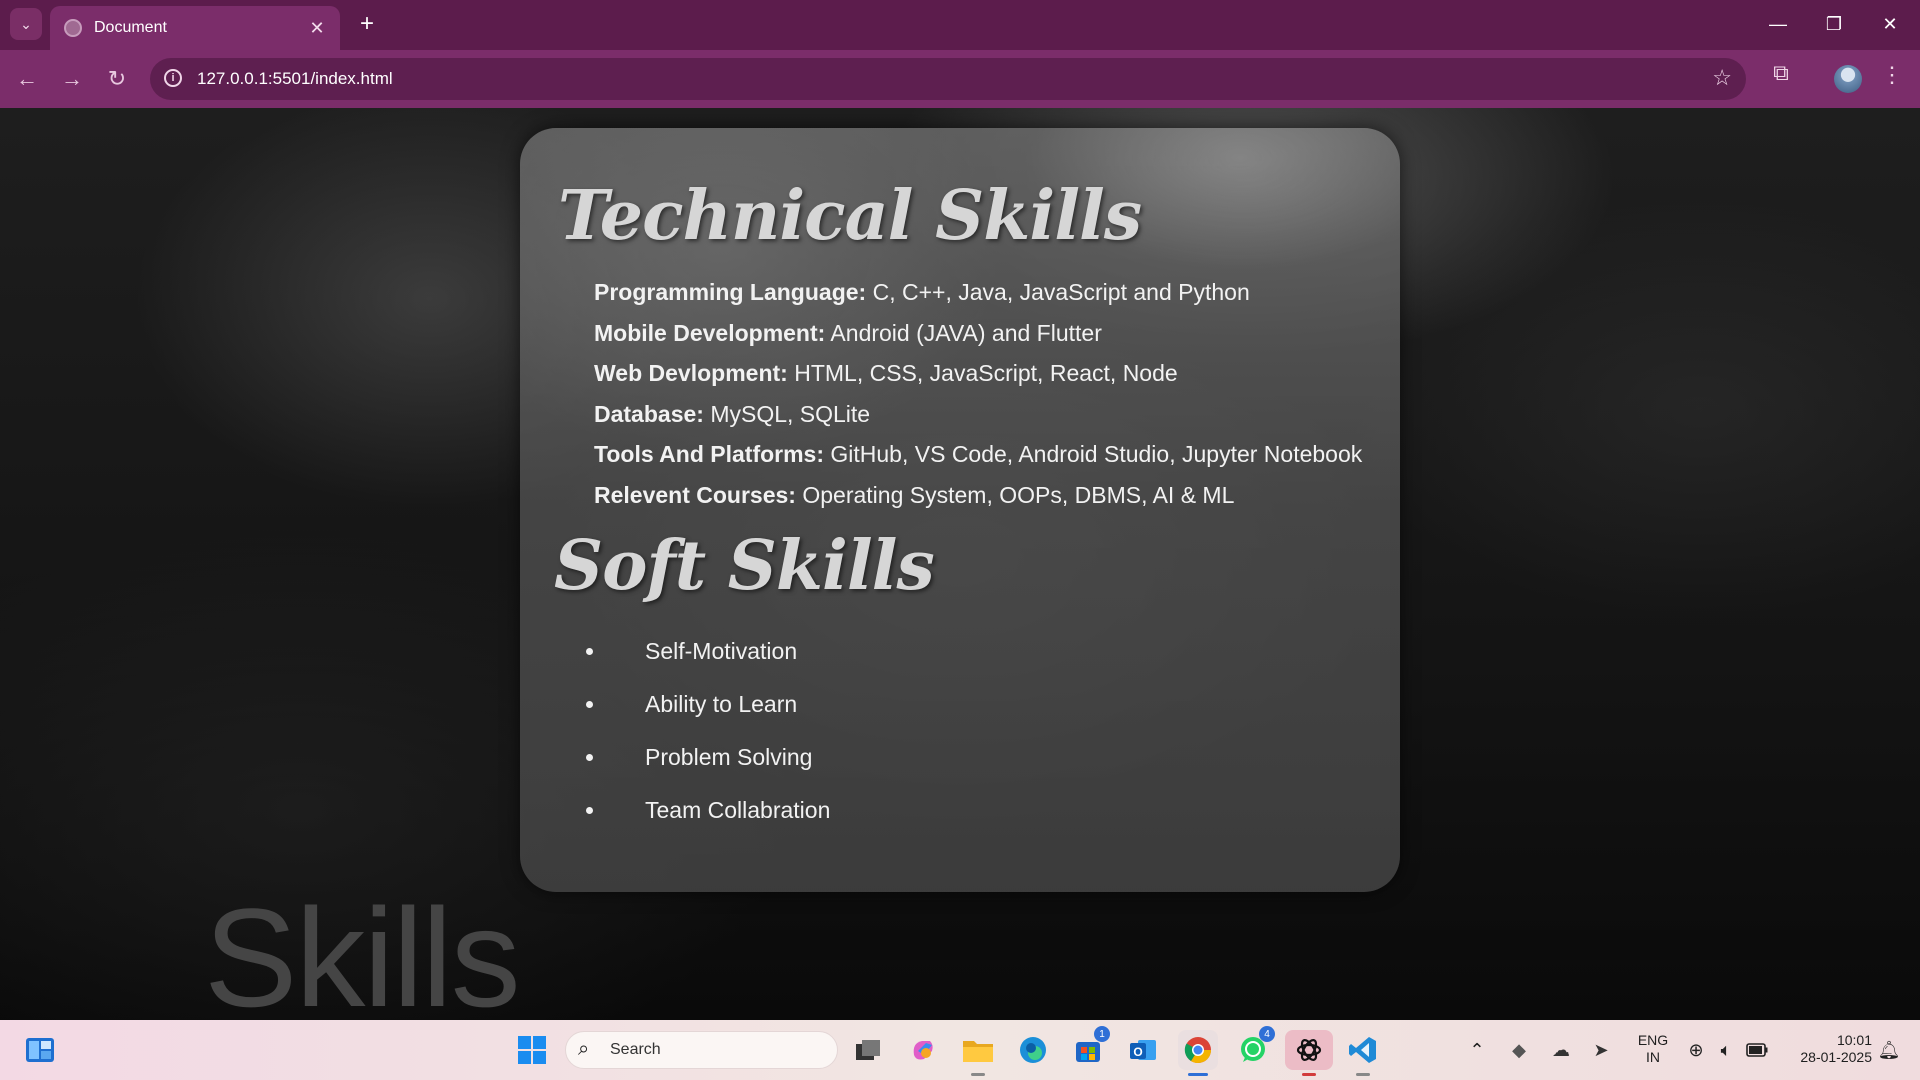  What do you see at coordinates (195, 28) in the screenshot?
I see `tab-document: Document ✕` at bounding box center [195, 28].